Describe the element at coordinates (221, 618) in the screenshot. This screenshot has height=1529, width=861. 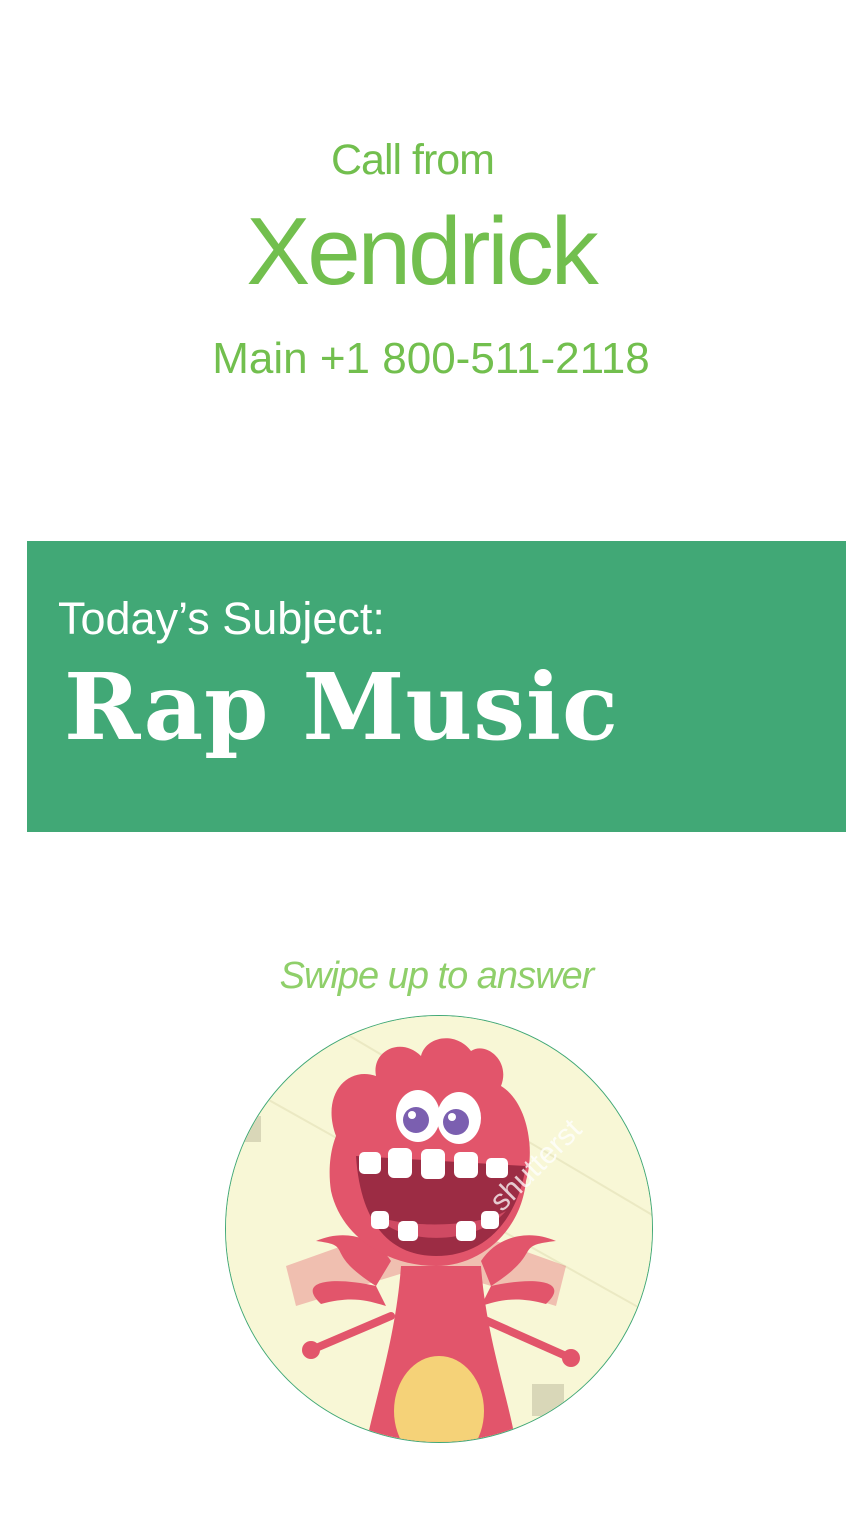
I see `subject-label: Today’s Subject:` at that location.